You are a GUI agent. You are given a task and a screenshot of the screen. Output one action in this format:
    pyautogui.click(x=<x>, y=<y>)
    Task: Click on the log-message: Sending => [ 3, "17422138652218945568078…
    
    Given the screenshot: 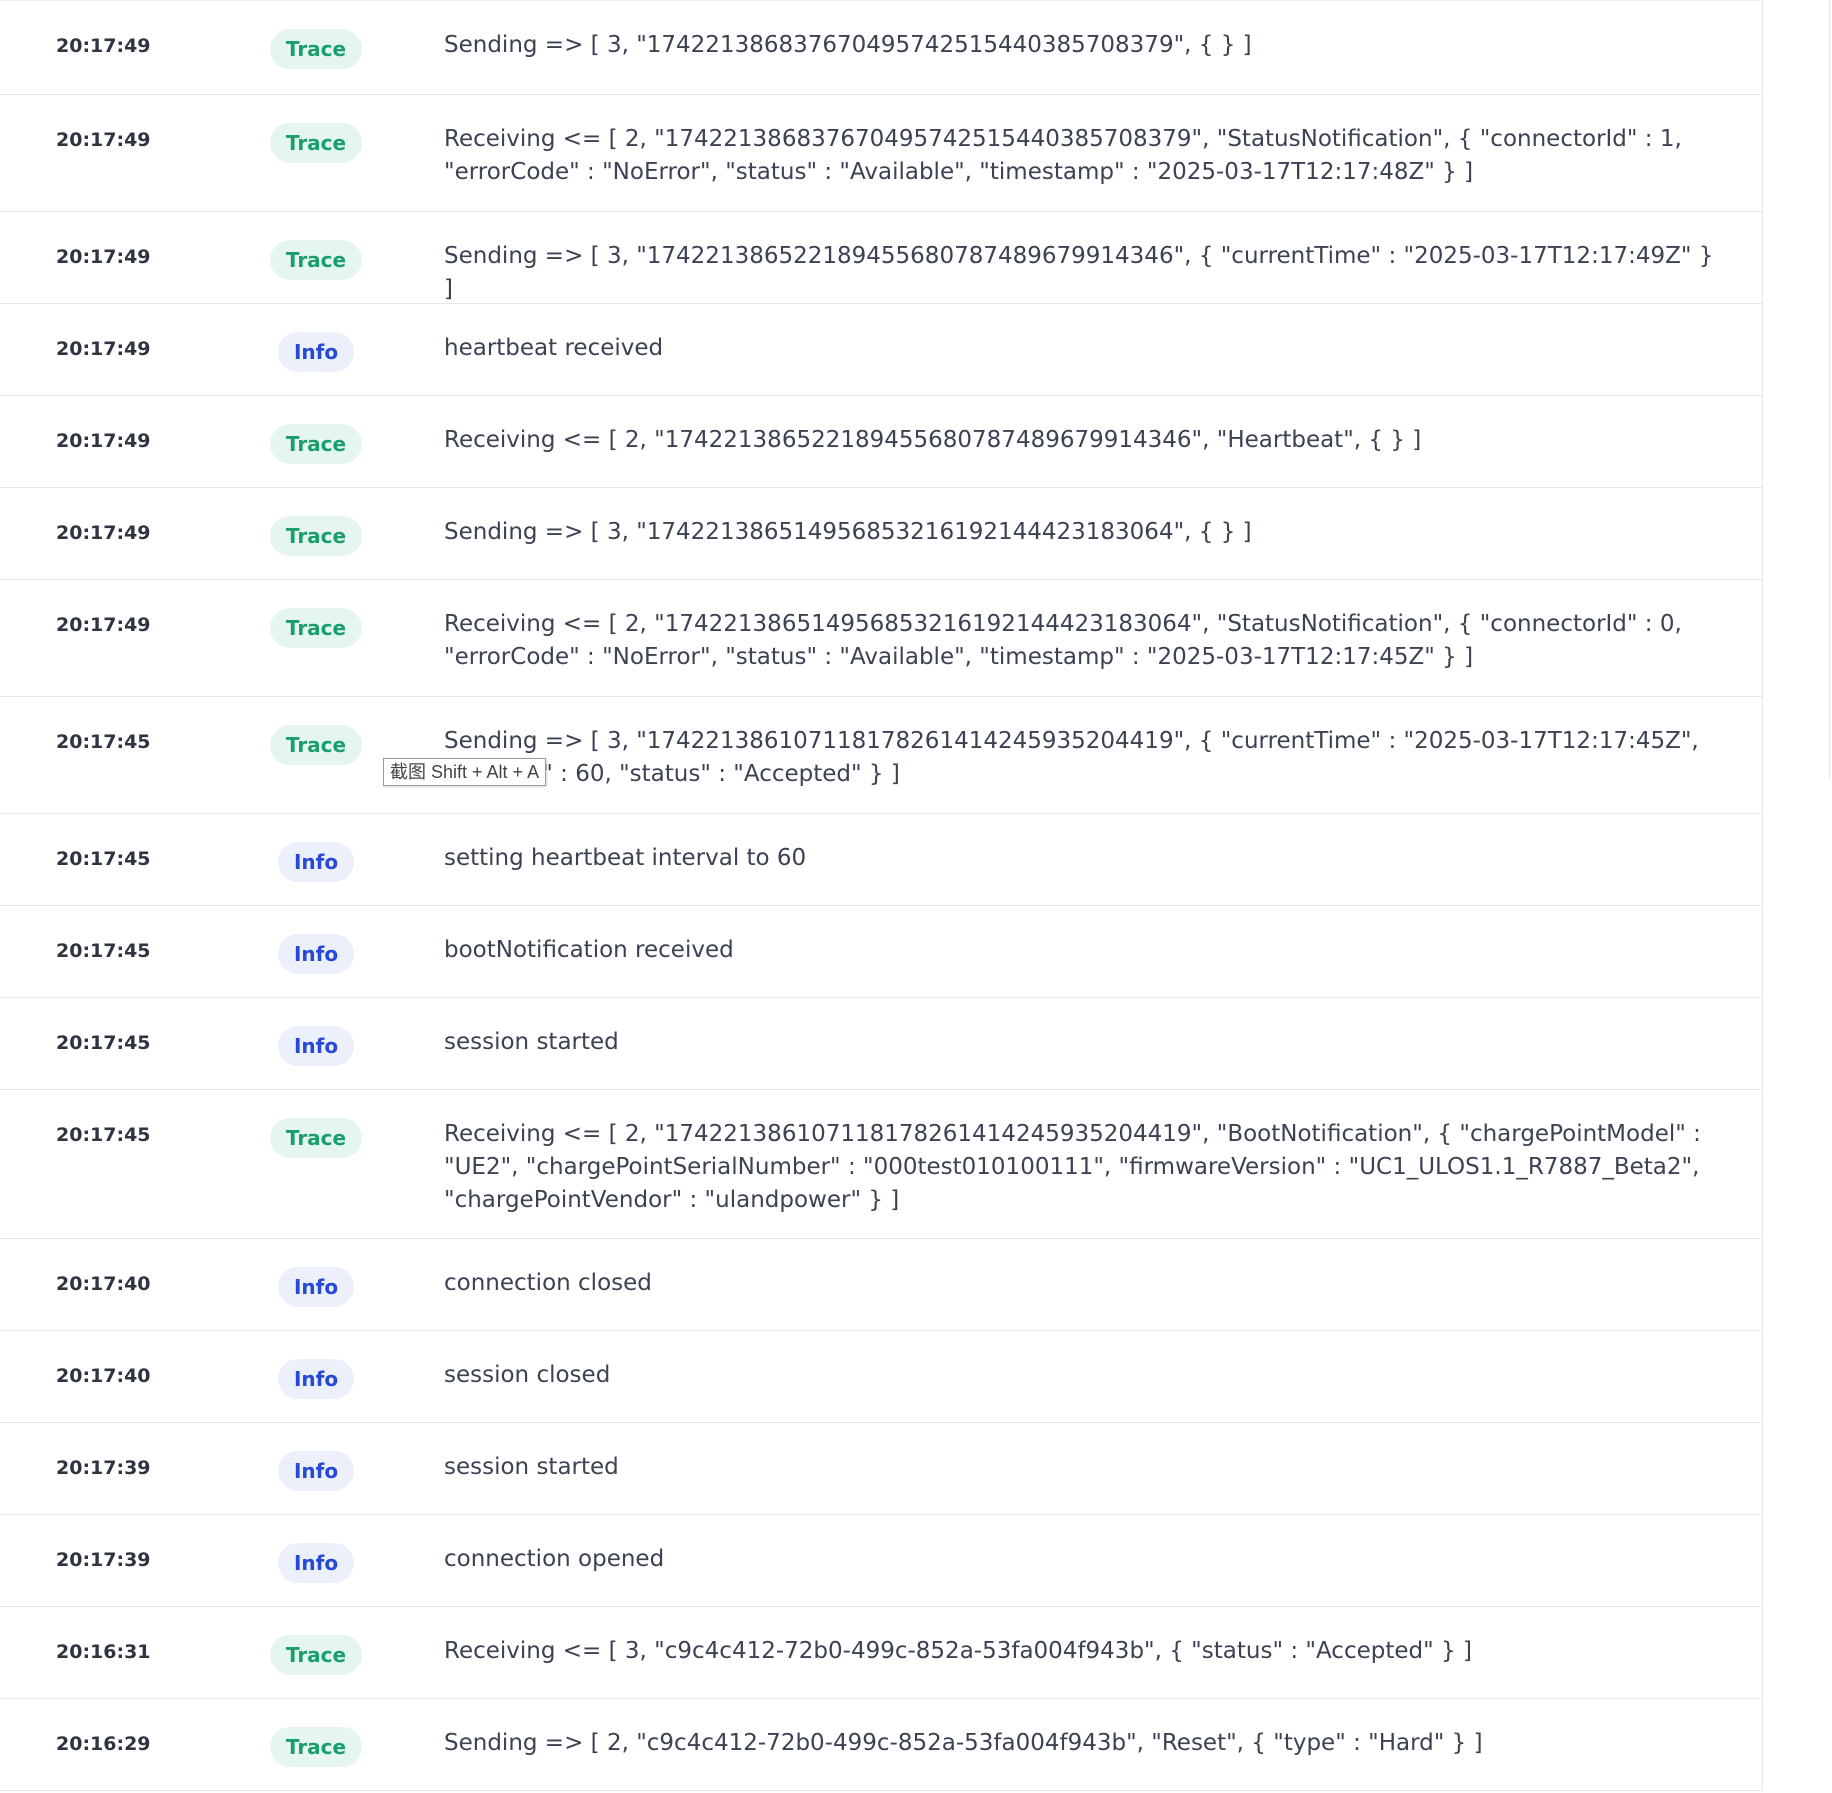 What is the action you would take?
    pyautogui.click(x=1079, y=272)
    